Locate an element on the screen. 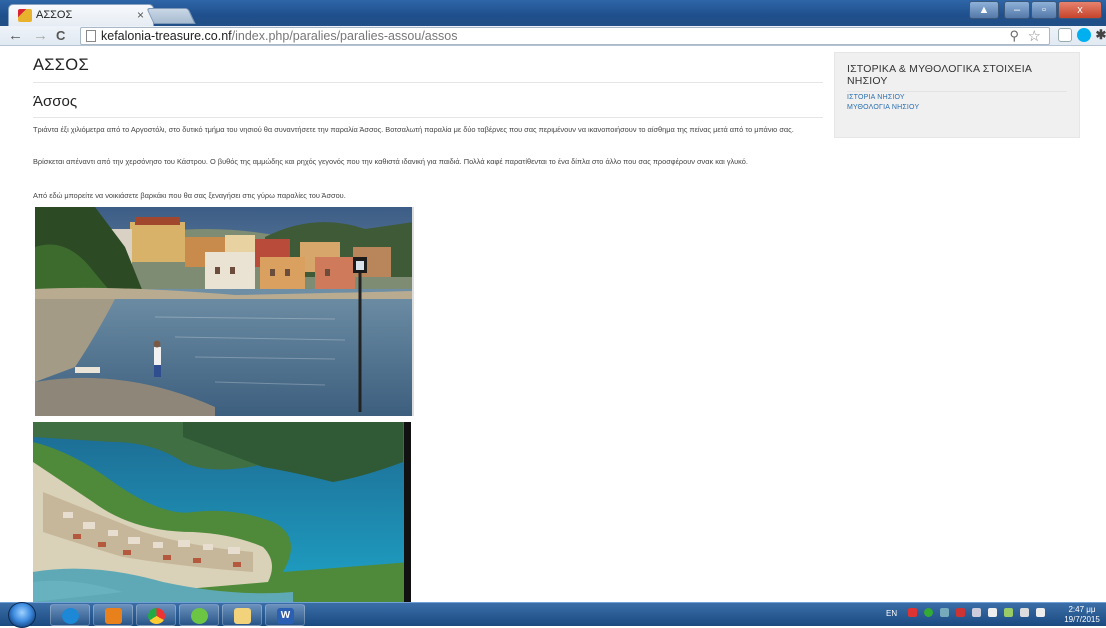 This screenshot has height=628, width=1106. tab-title: ΑΣΣΟΣ is located at coordinates (54, 15).